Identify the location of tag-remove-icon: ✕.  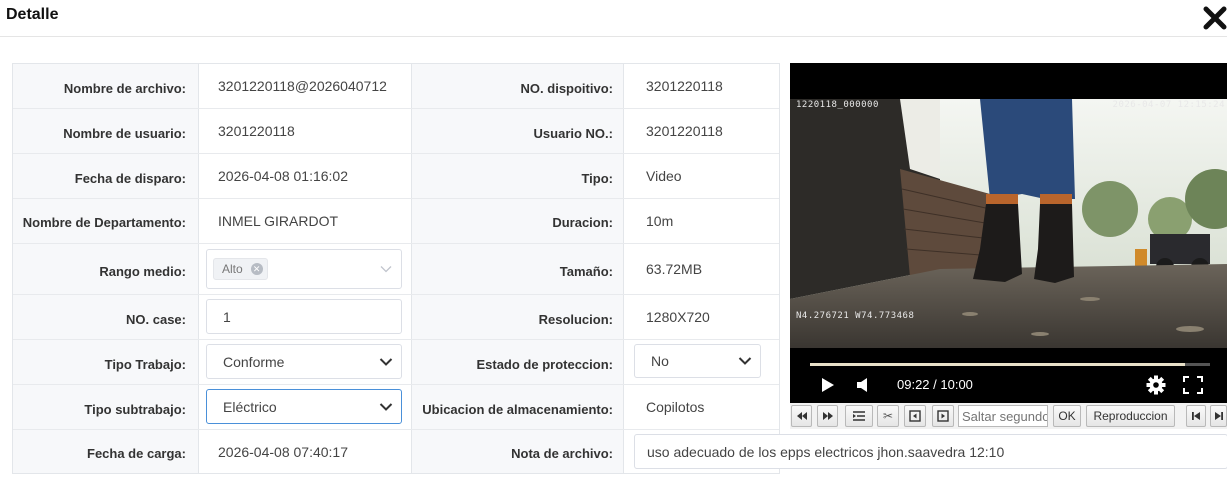
(256, 269).